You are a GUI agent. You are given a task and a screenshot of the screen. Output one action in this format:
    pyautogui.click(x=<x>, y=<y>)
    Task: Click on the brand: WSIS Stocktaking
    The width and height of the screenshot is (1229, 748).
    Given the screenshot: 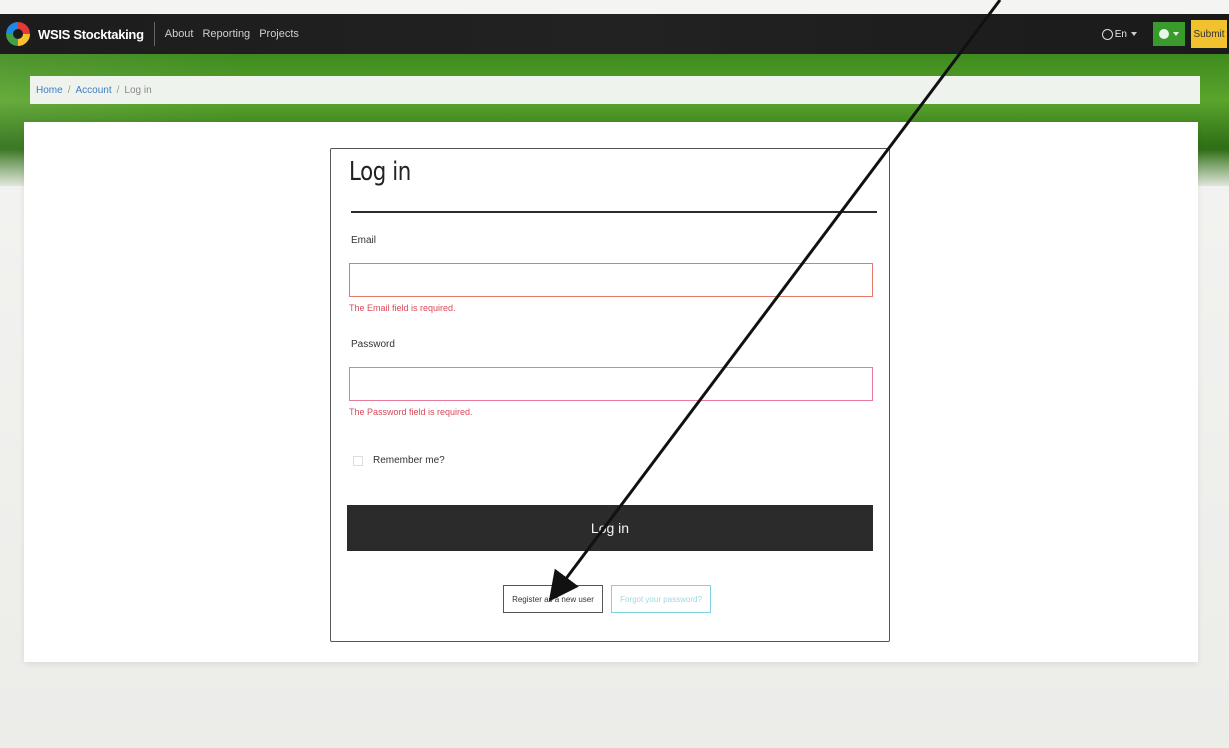 What is the action you would take?
    pyautogui.click(x=75, y=34)
    